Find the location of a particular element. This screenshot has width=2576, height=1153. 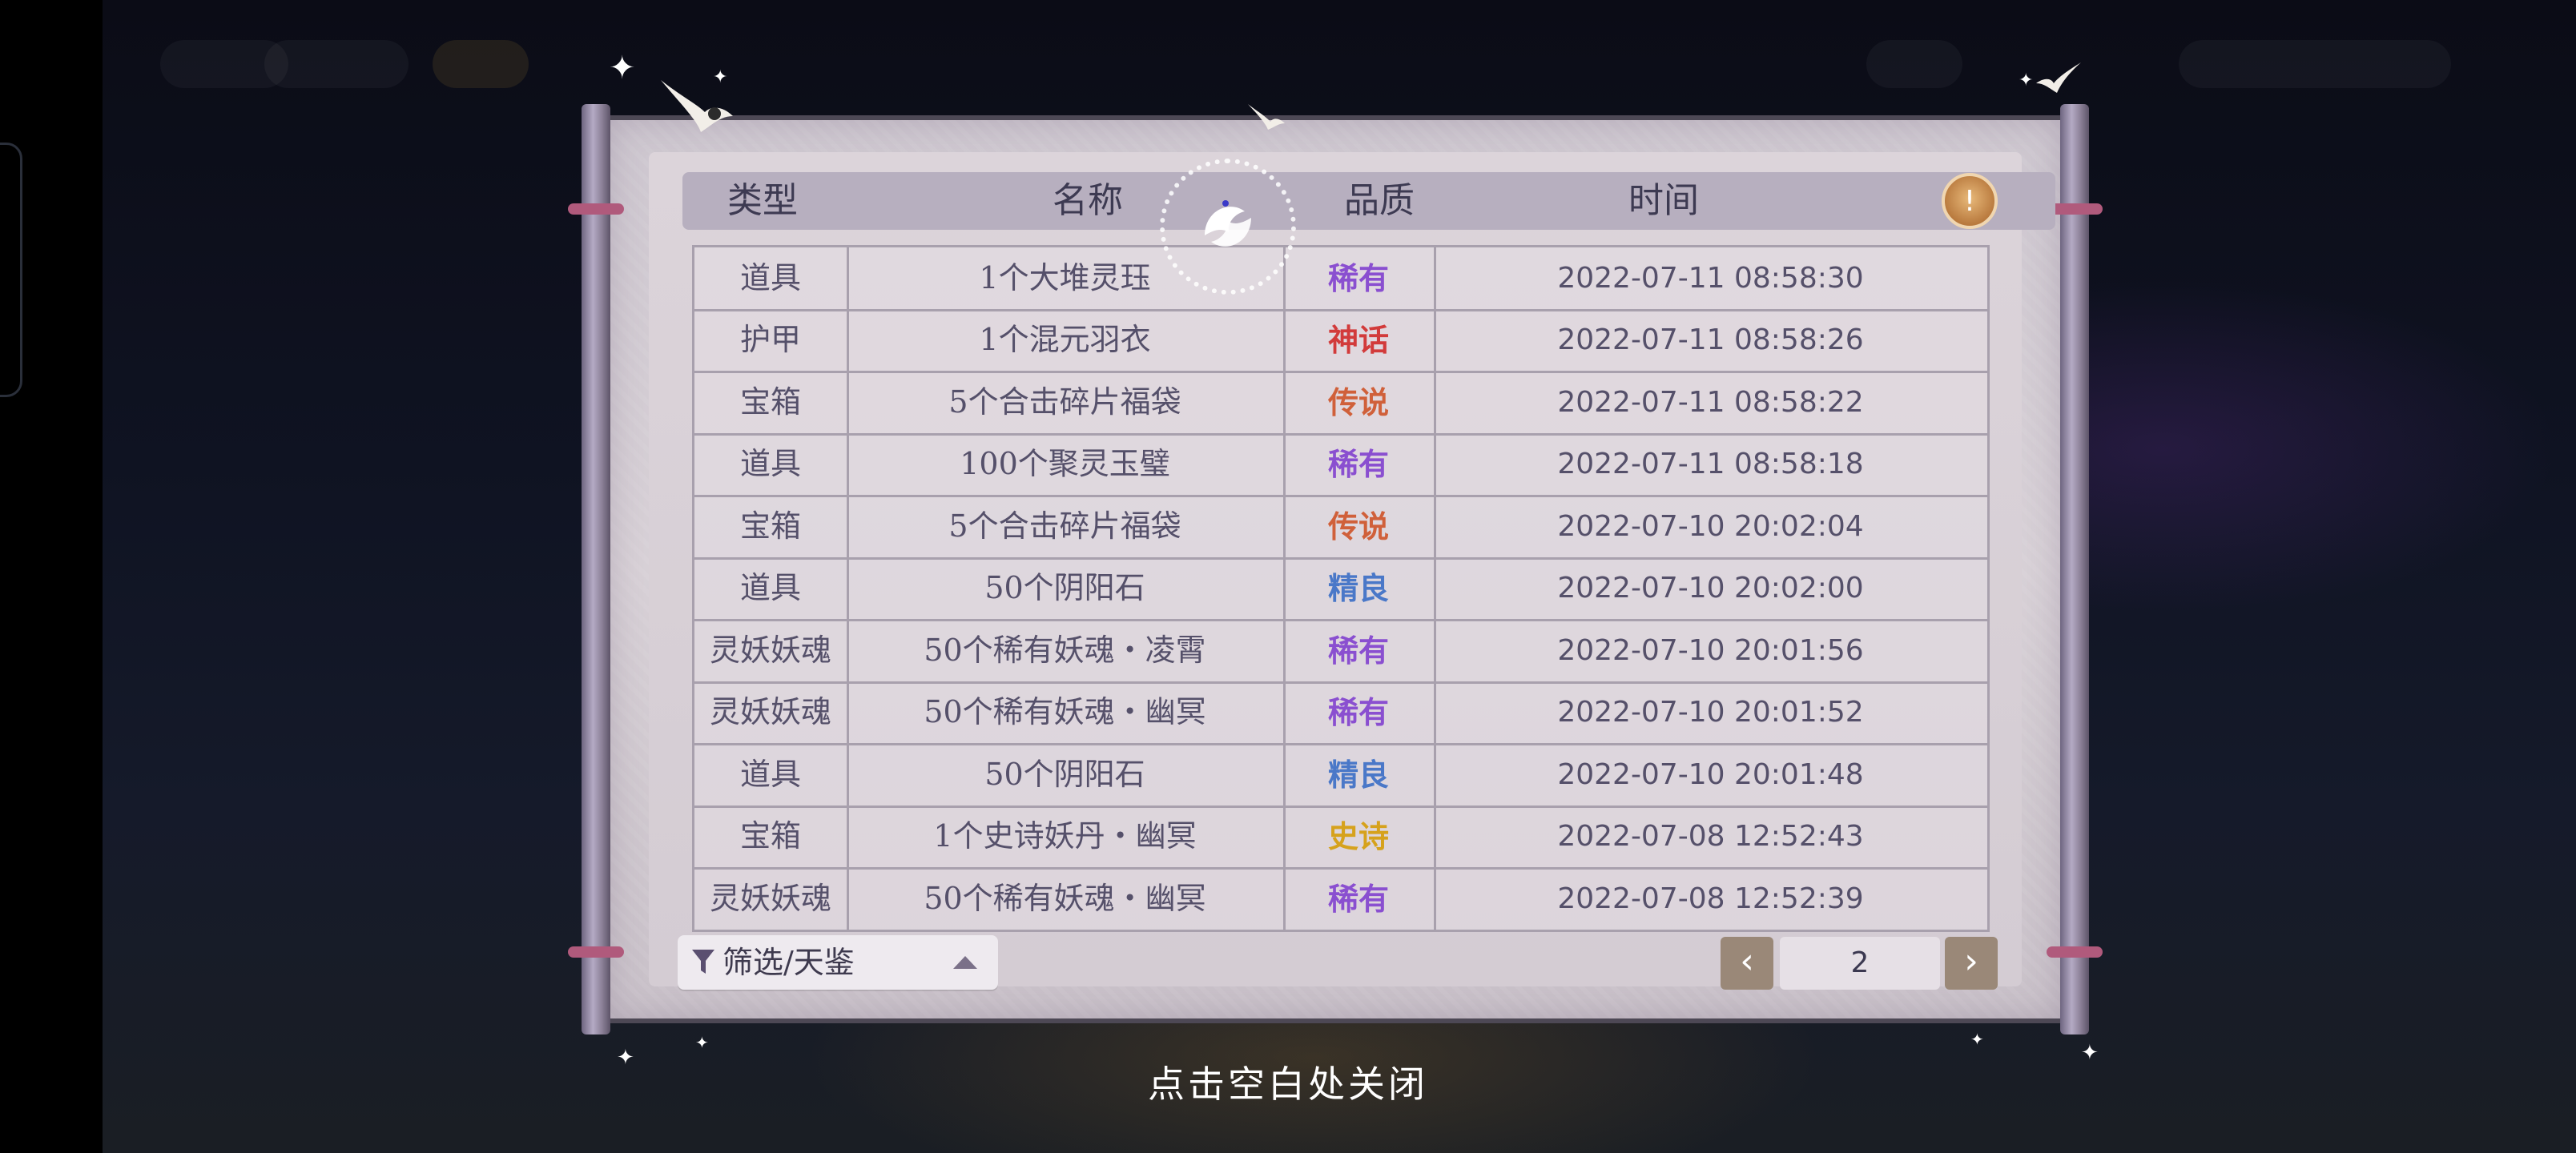

cell-time: 2022-07-10 20:01:56 is located at coordinates (1710, 650).